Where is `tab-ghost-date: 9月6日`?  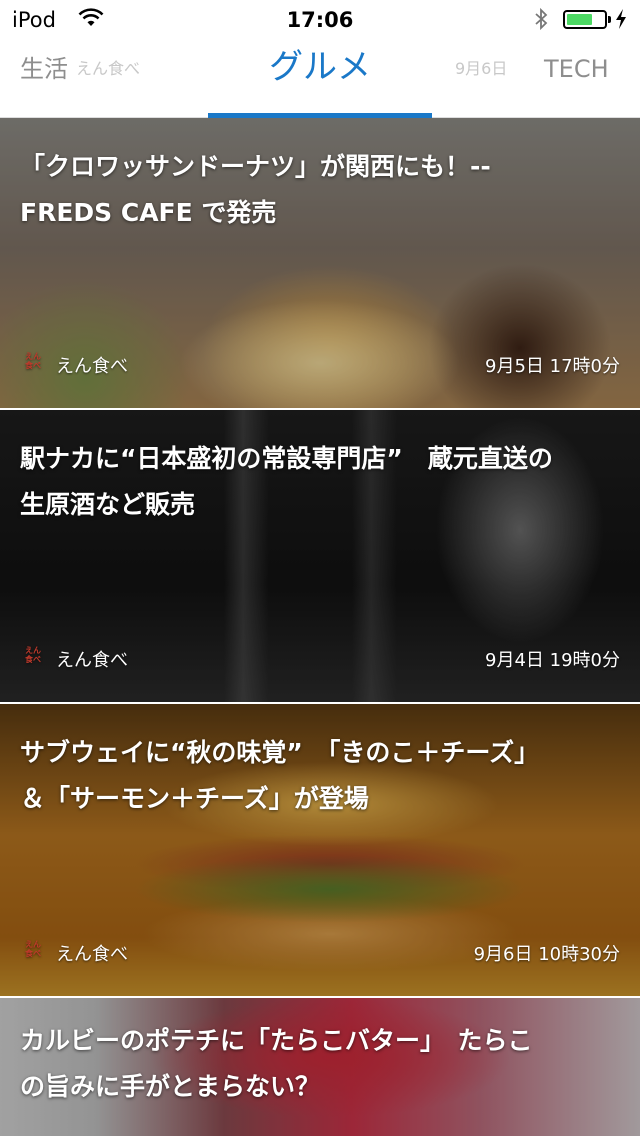 tab-ghost-date: 9月6日 is located at coordinates (481, 68).